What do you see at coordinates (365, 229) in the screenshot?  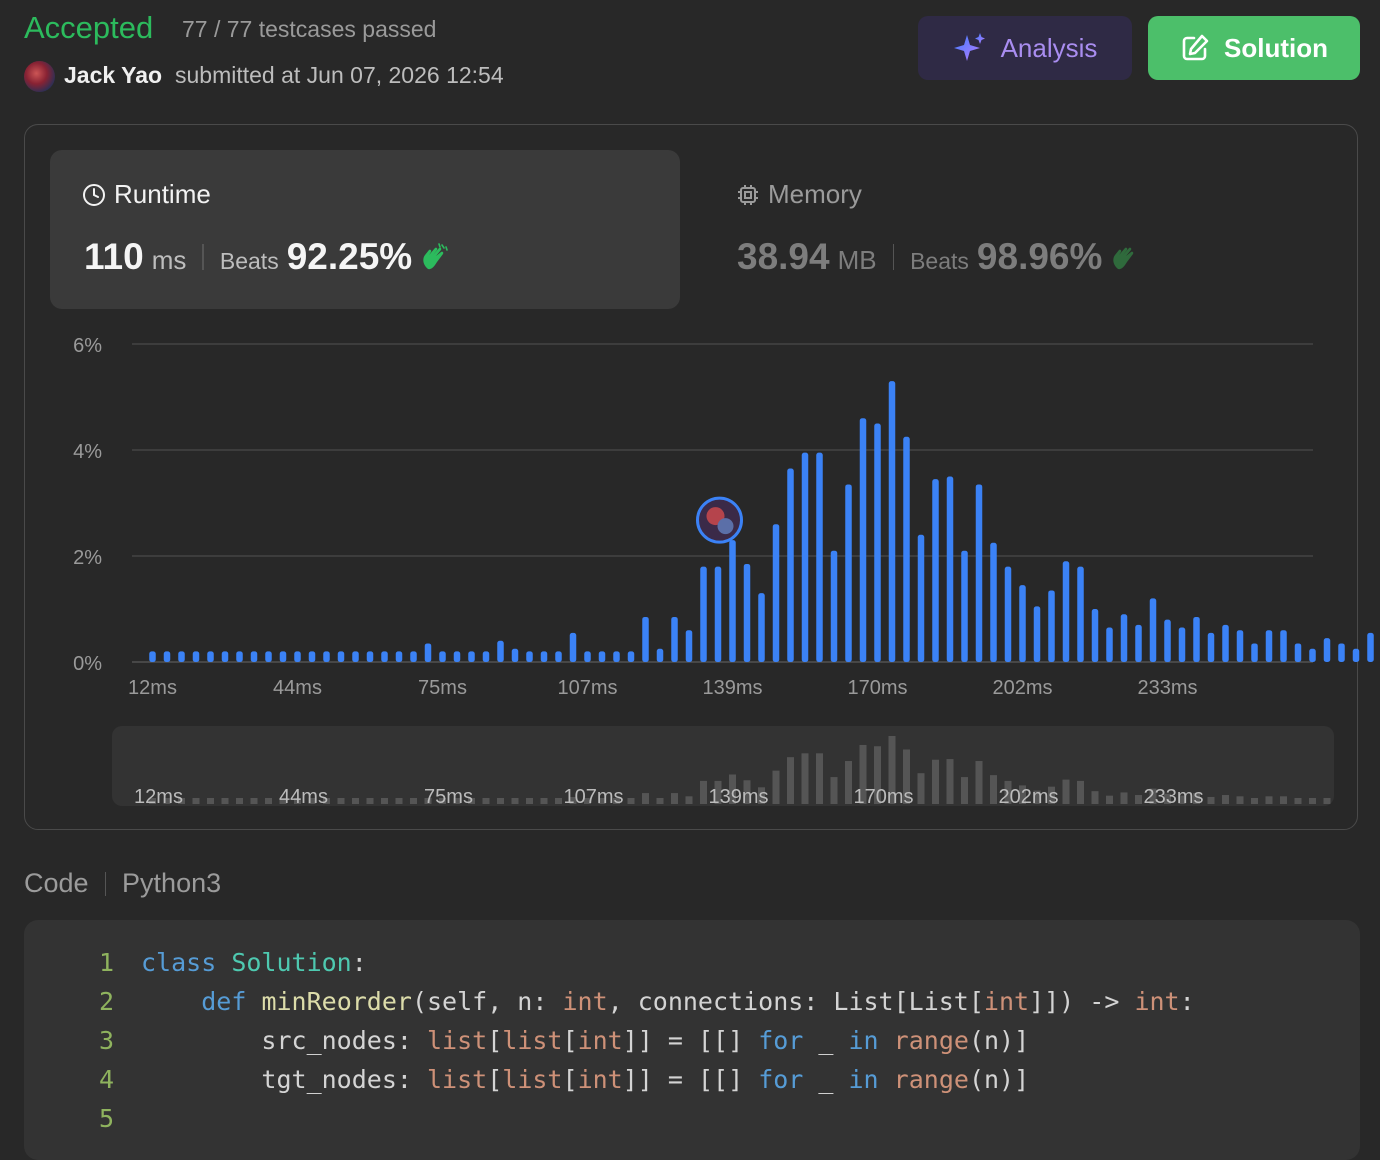 I see `runtime-card` at bounding box center [365, 229].